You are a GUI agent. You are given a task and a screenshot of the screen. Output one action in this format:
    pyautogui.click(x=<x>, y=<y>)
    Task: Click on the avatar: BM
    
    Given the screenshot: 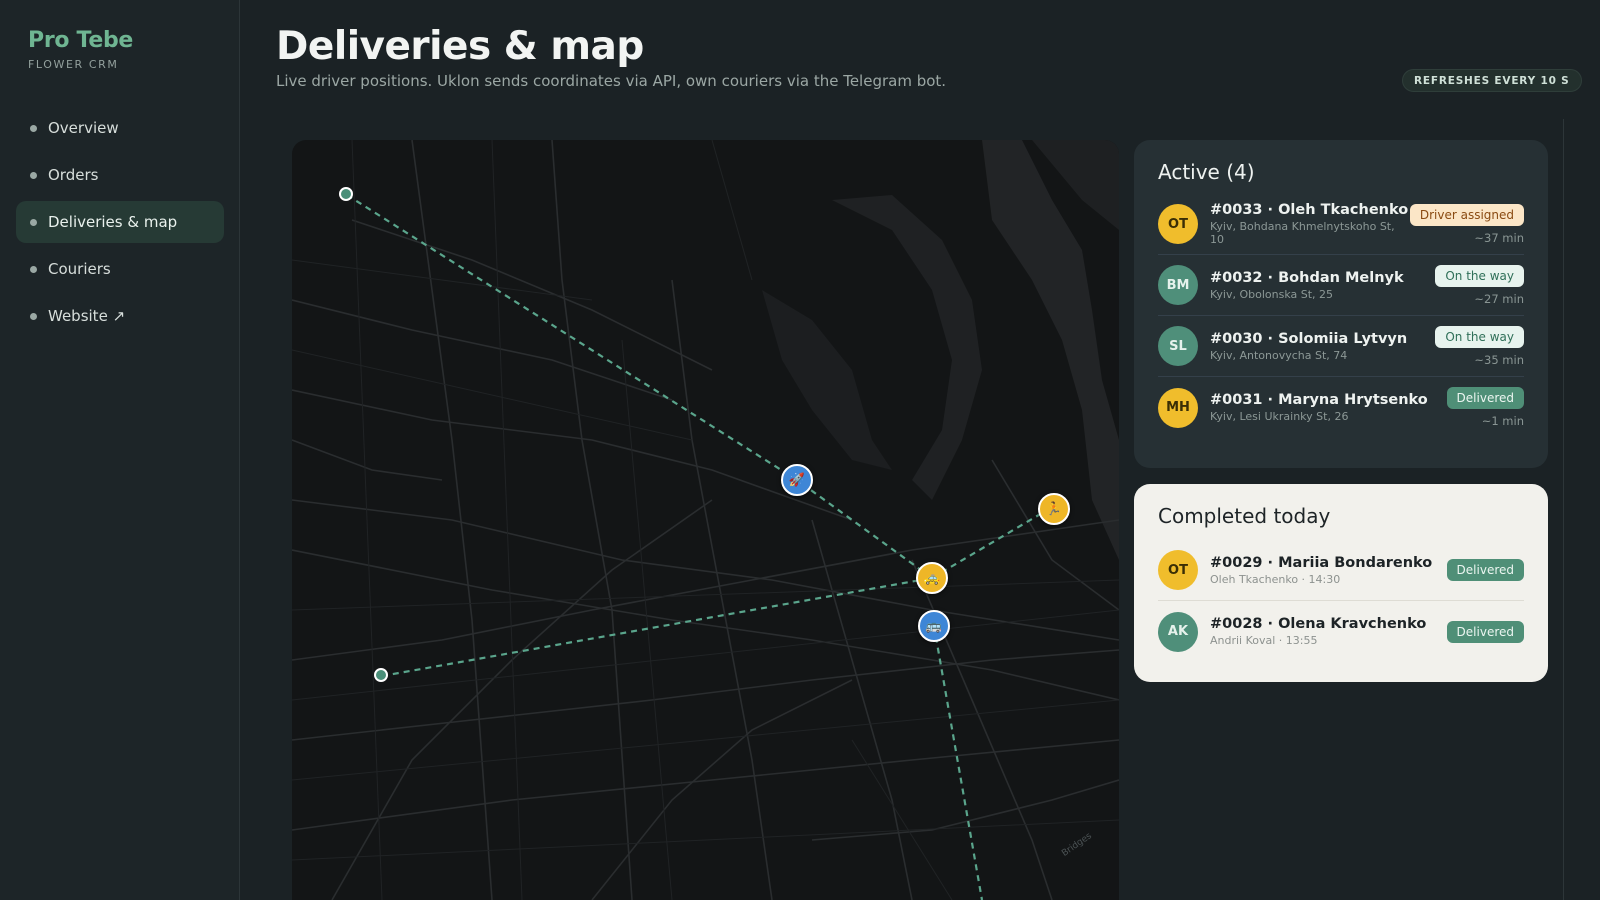 What is the action you would take?
    pyautogui.click(x=1178, y=285)
    